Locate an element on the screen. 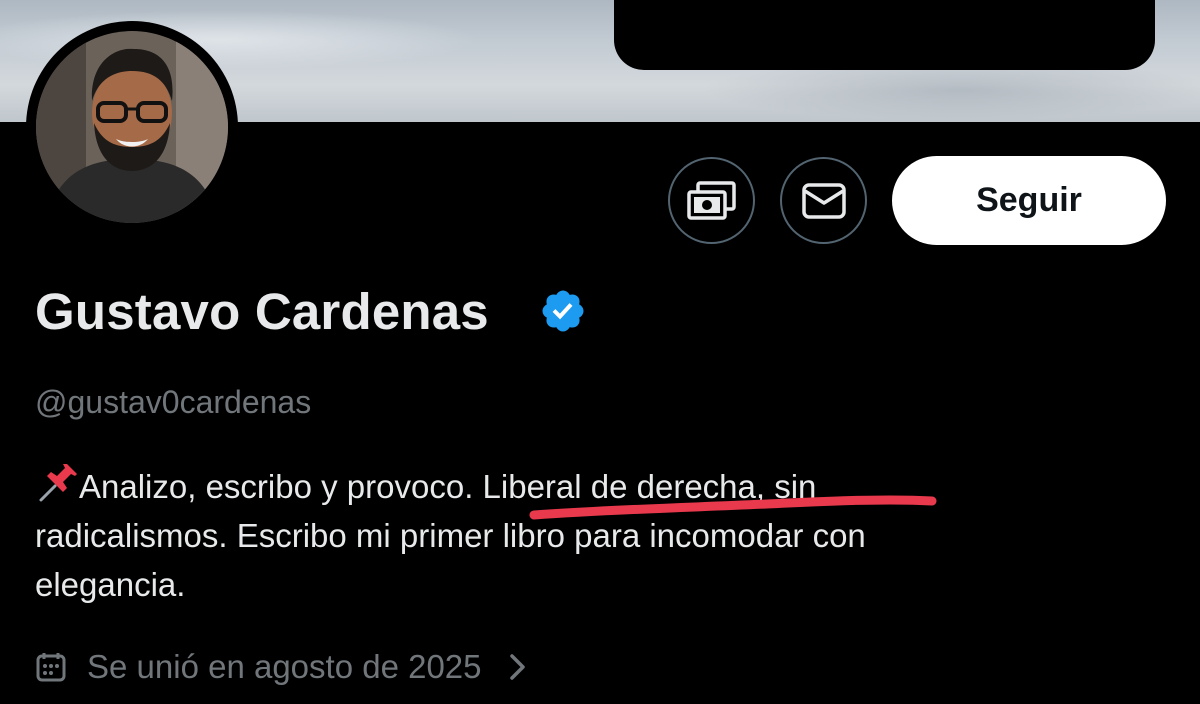  avatar-photo is located at coordinates (132, 127).